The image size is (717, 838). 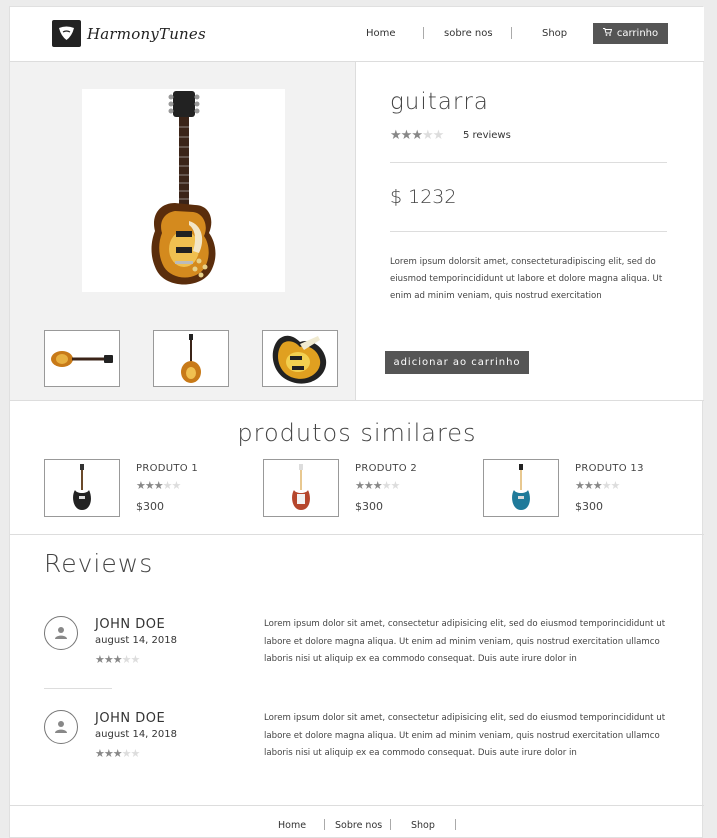 What do you see at coordinates (300, 358) in the screenshot?
I see `thumbnail-closeup-guitar` at bounding box center [300, 358].